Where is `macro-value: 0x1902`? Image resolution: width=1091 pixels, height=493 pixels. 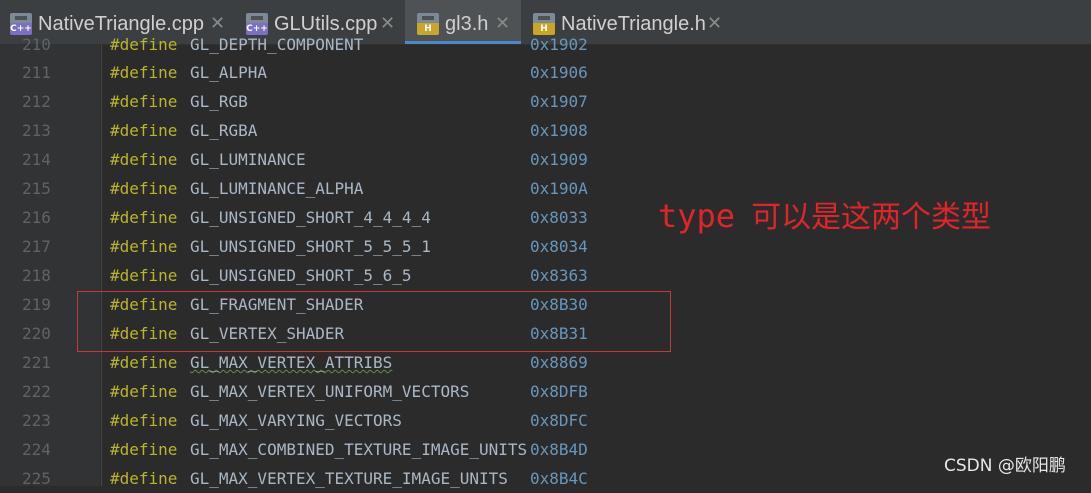 macro-value: 0x1902 is located at coordinates (559, 44).